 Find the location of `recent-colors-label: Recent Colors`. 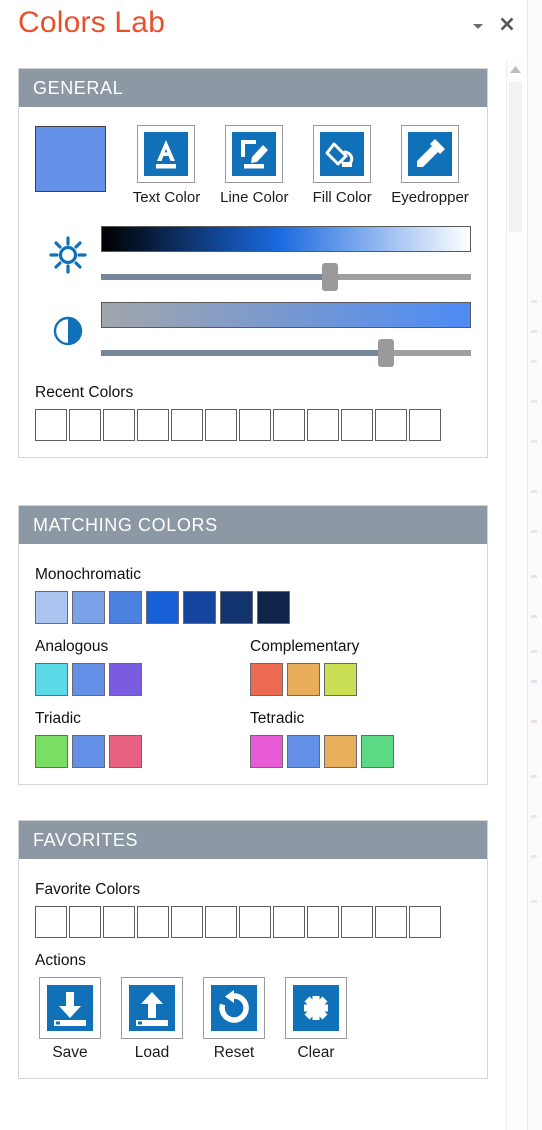

recent-colors-label: Recent Colors is located at coordinates (84, 392).